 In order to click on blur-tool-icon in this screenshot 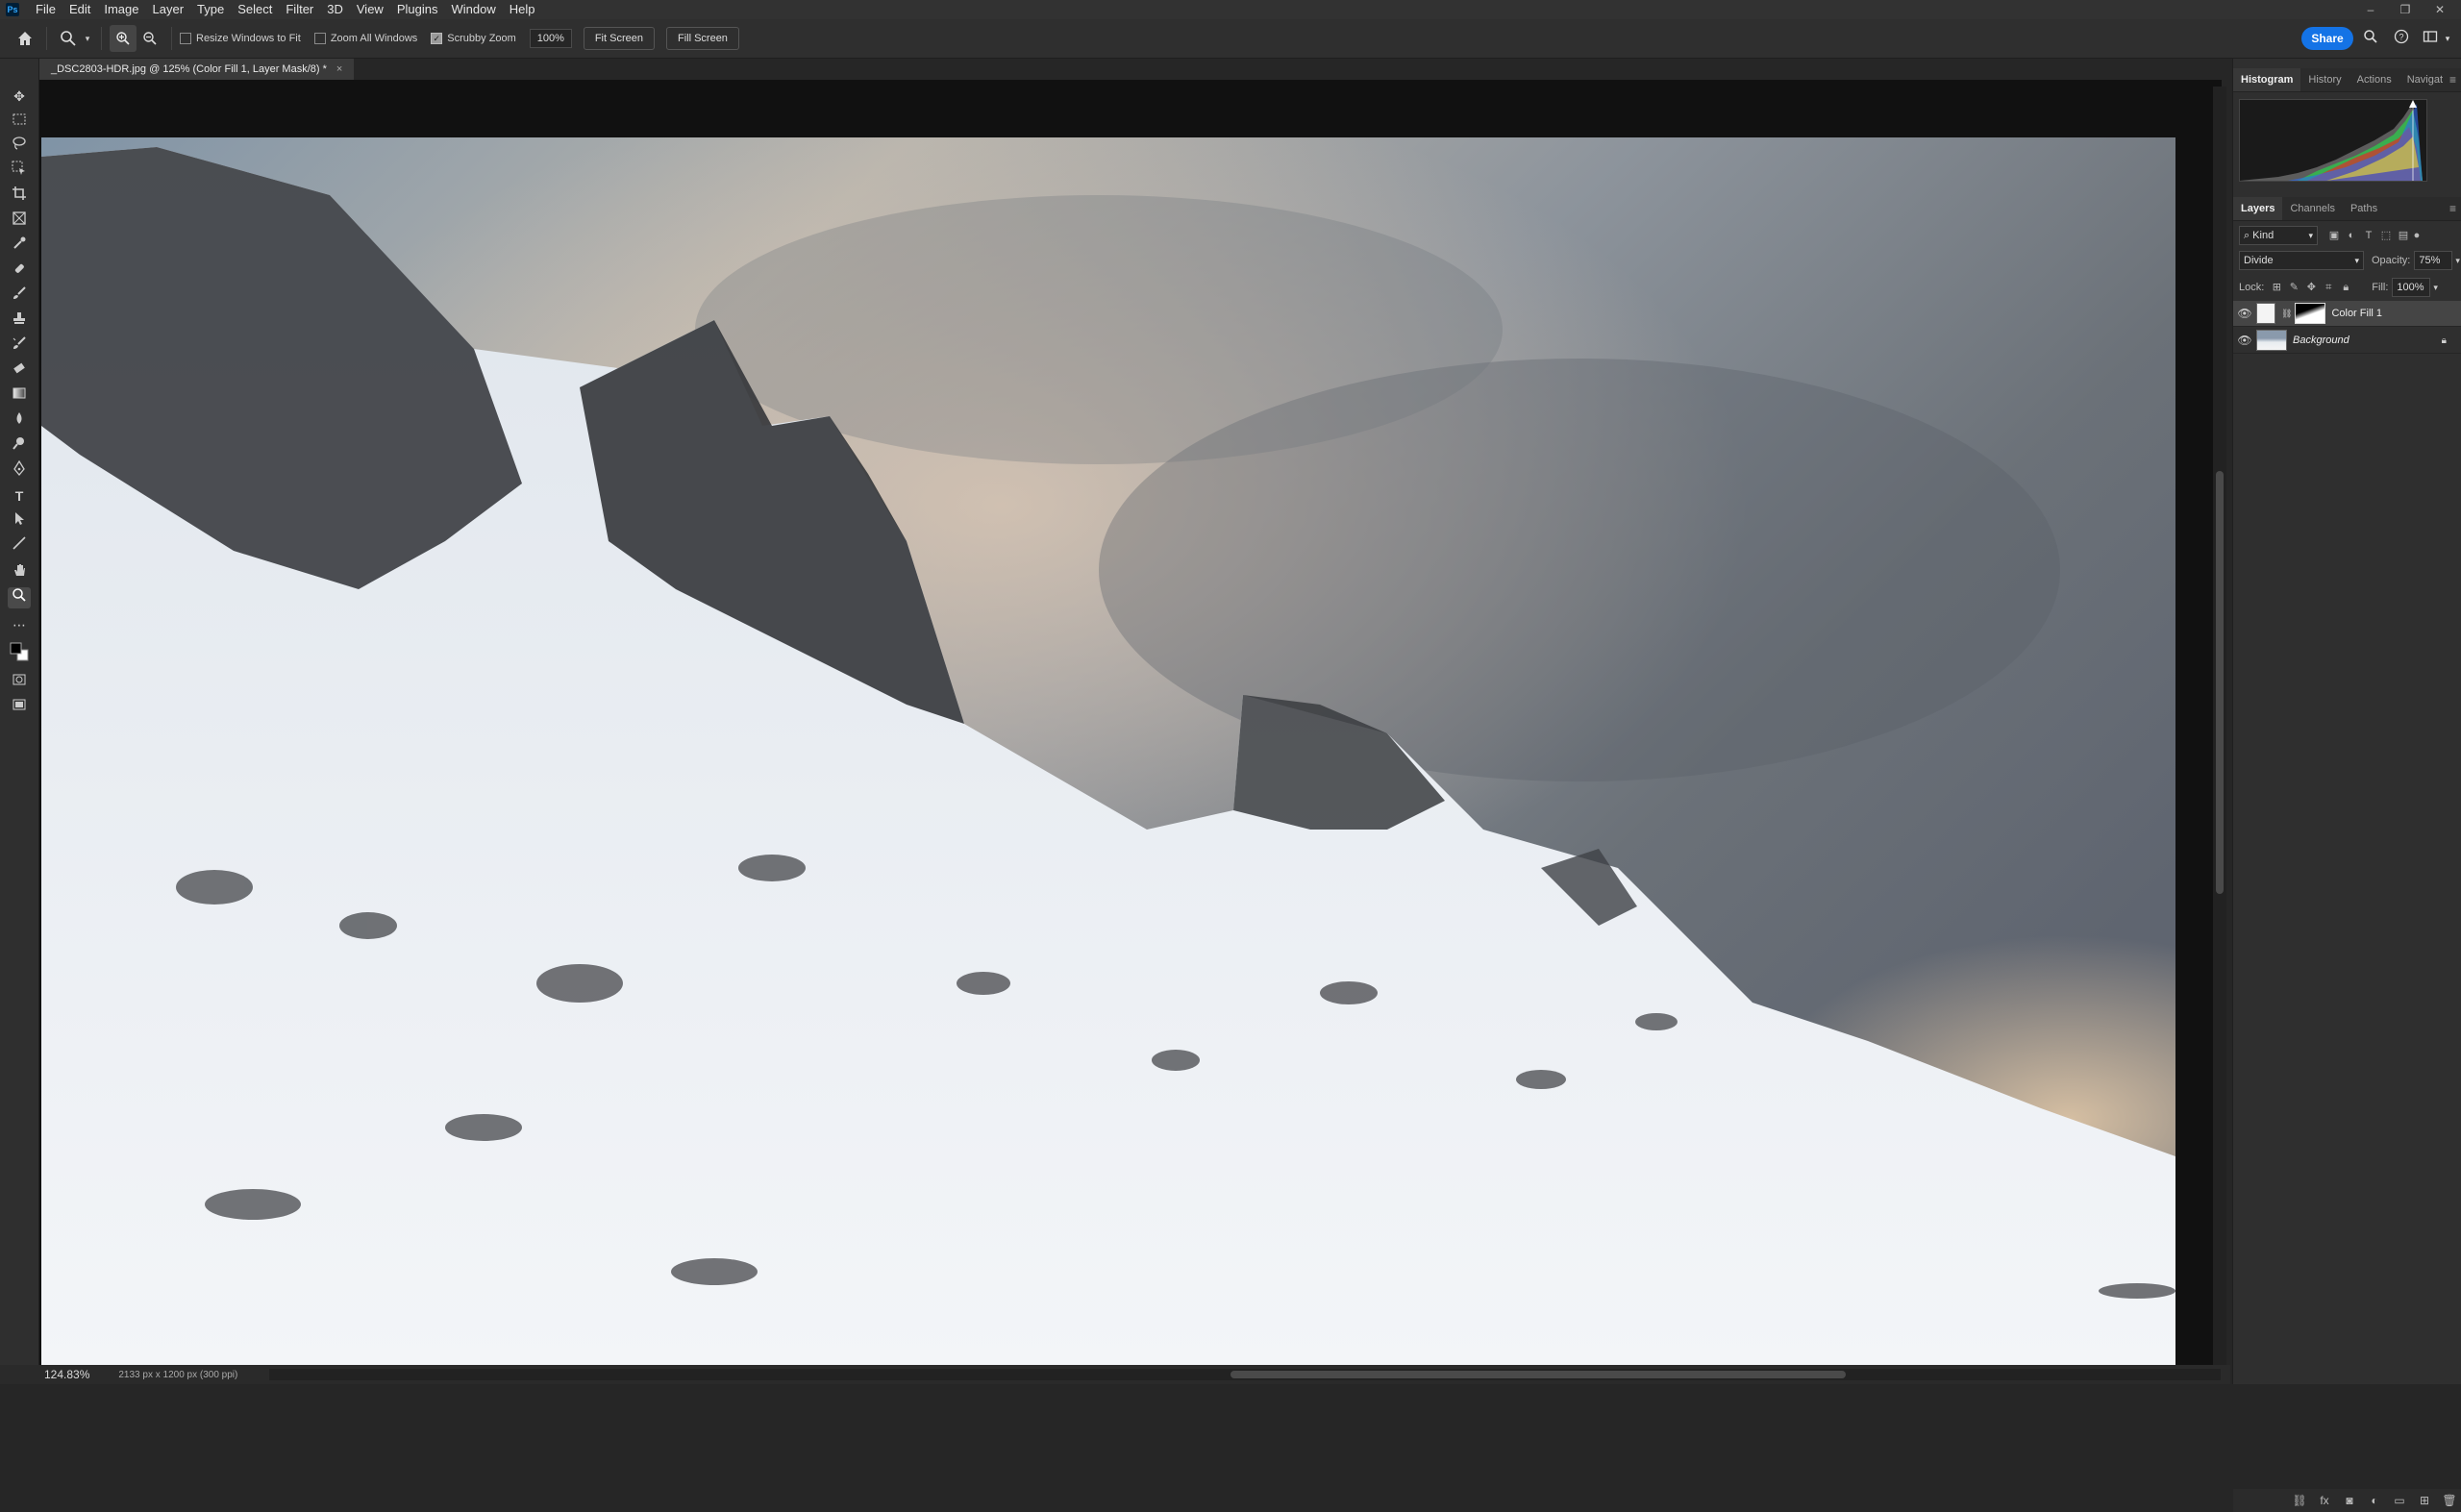, I will do `click(19, 421)`.